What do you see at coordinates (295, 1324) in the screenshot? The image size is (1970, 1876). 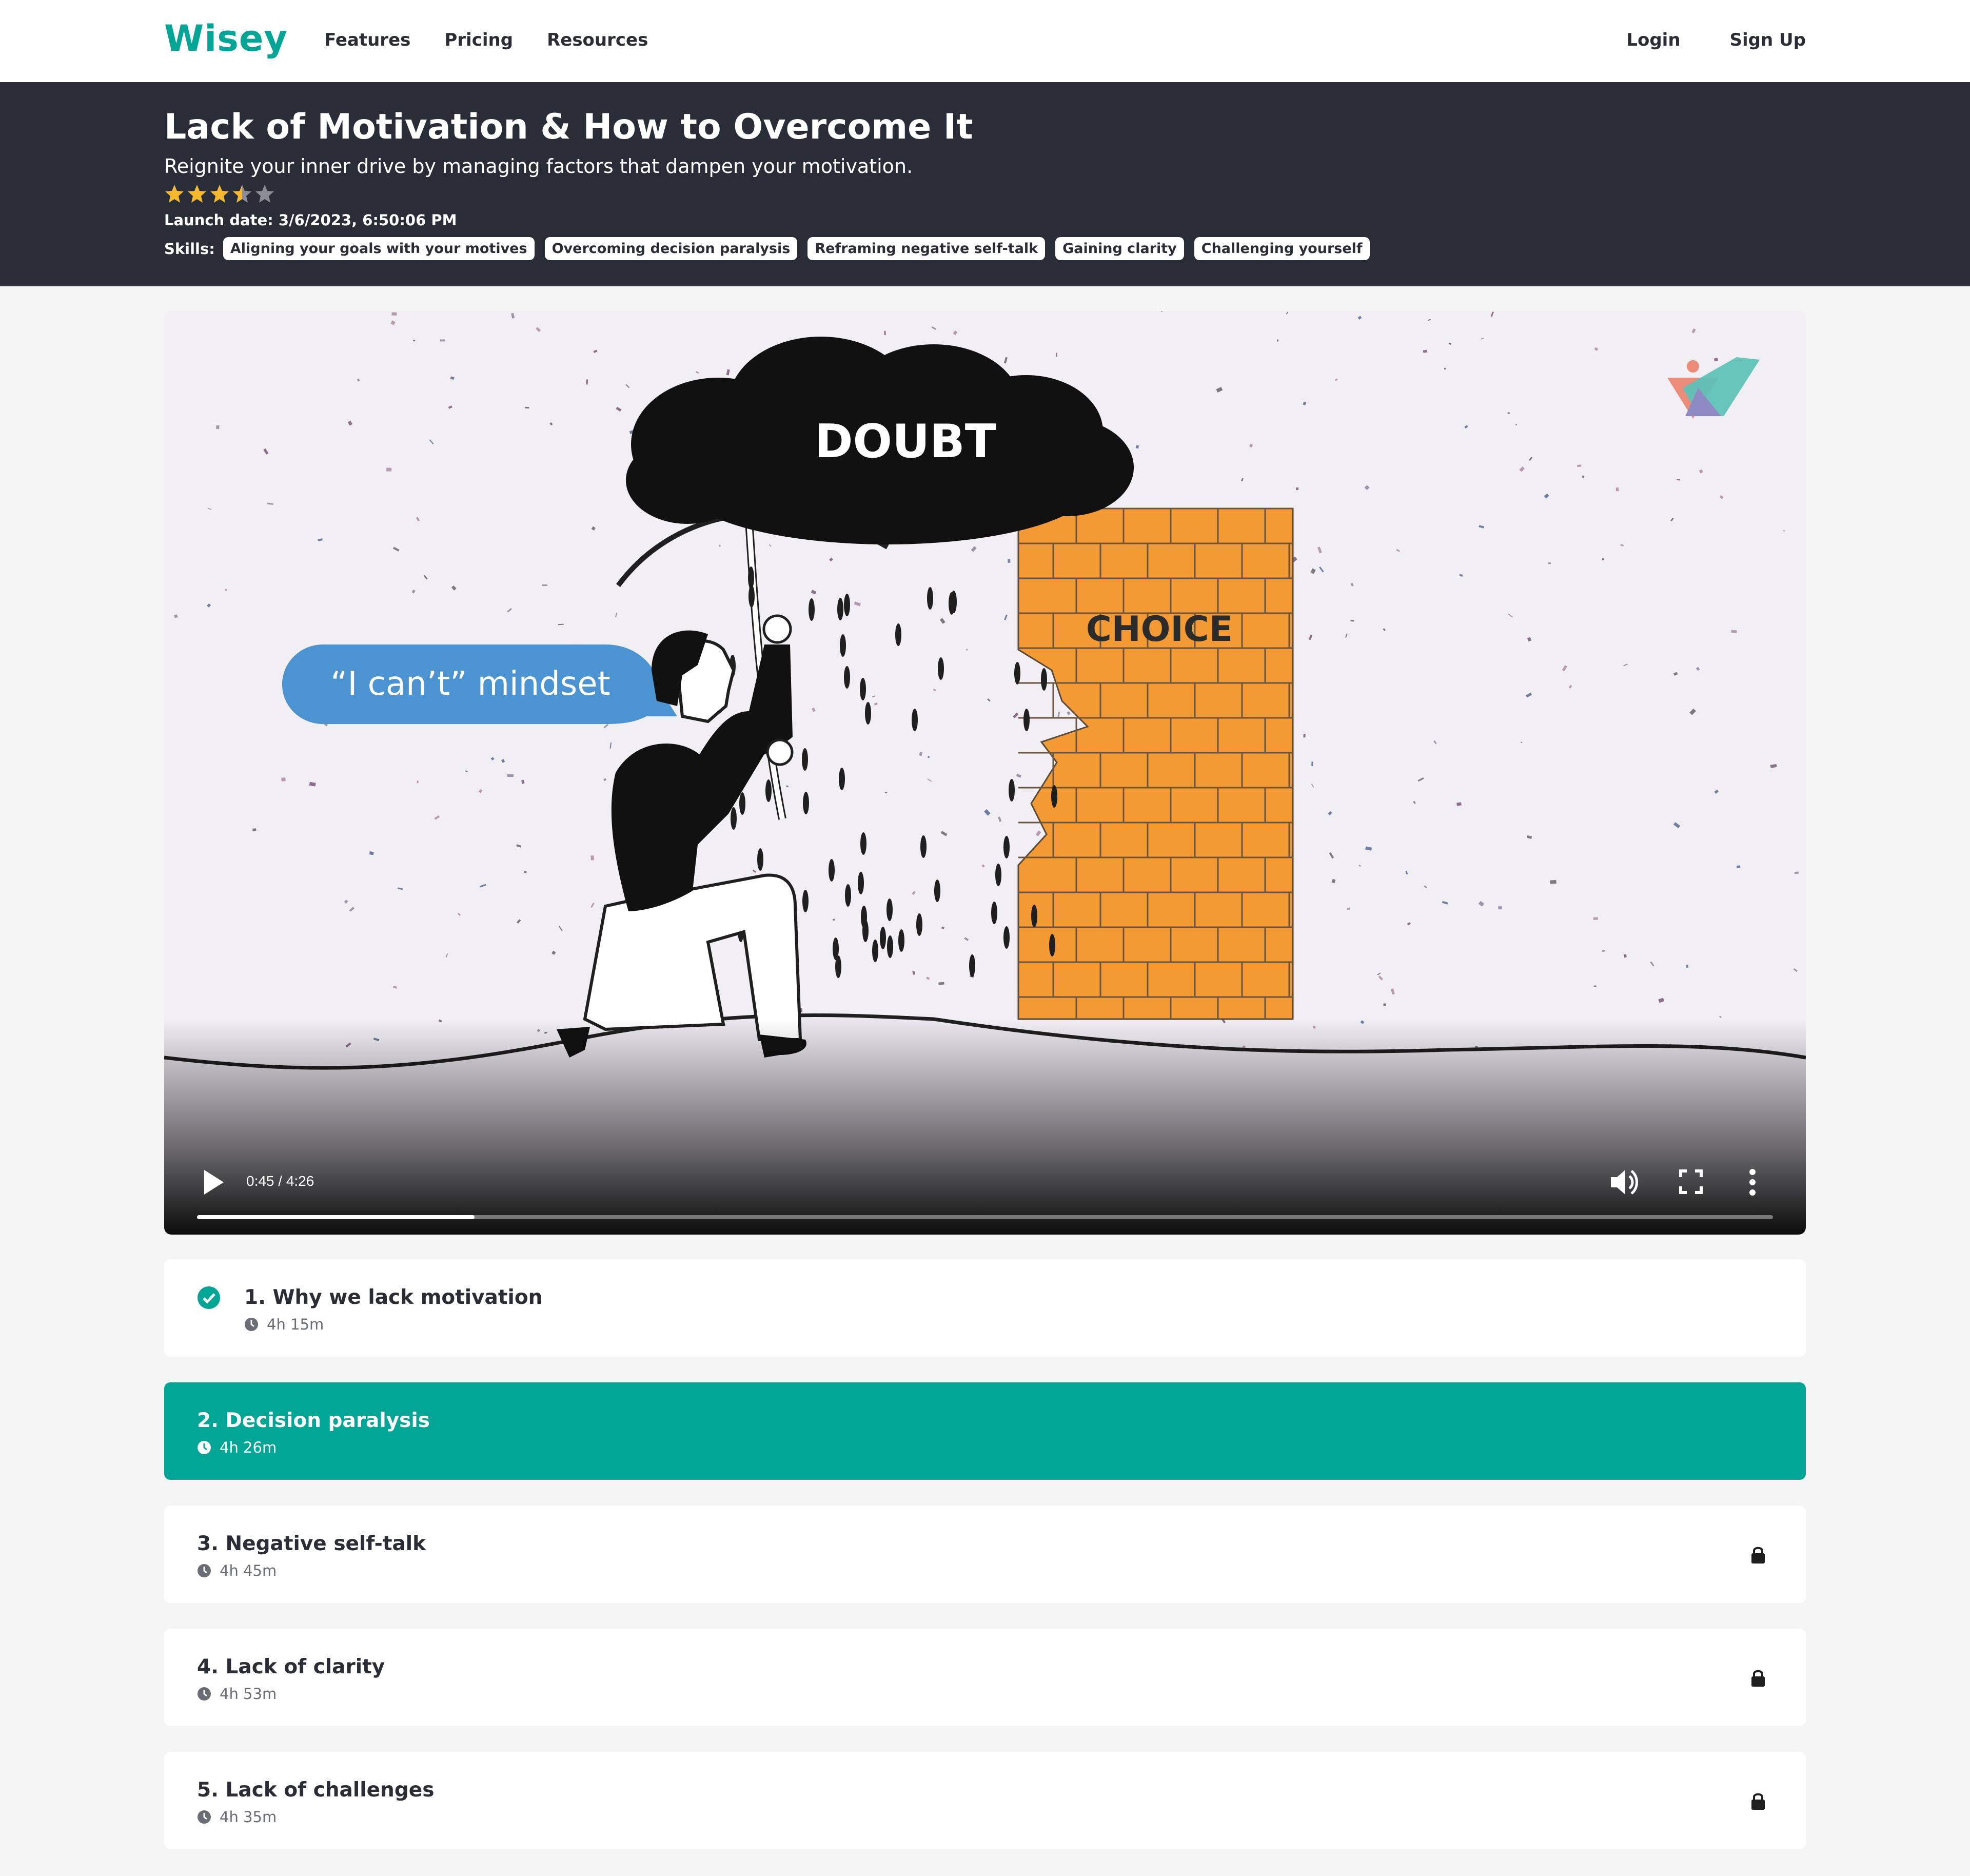 I see `lesson-duration-text: 4h 15m` at bounding box center [295, 1324].